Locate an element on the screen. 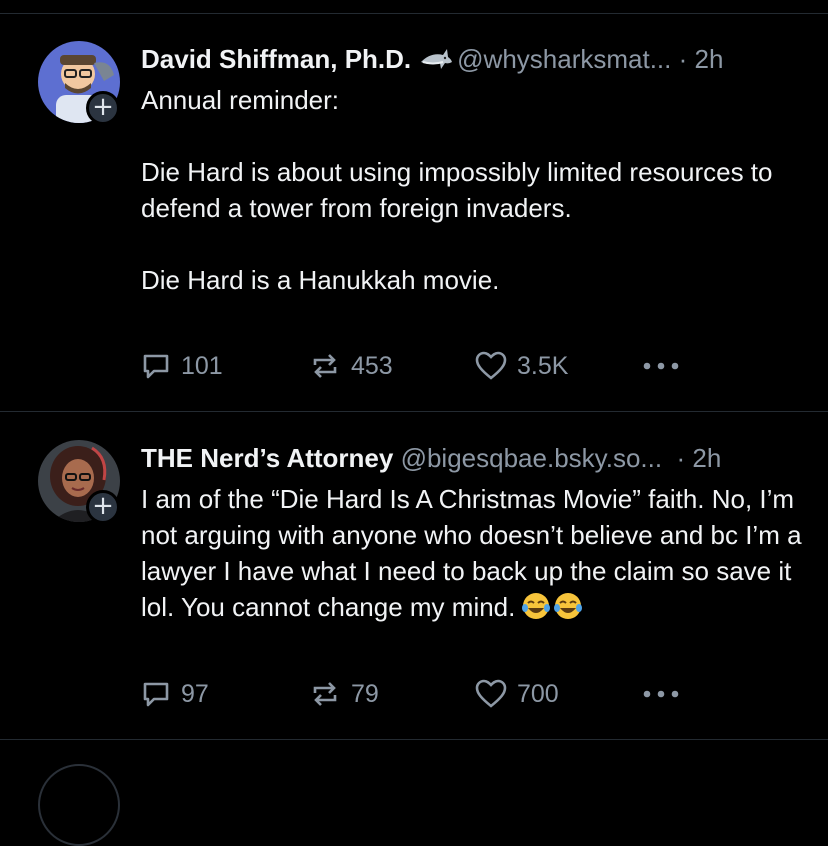 Image resolution: width=828 pixels, height=846 pixels. repost-button: 453 is located at coordinates (351, 366).